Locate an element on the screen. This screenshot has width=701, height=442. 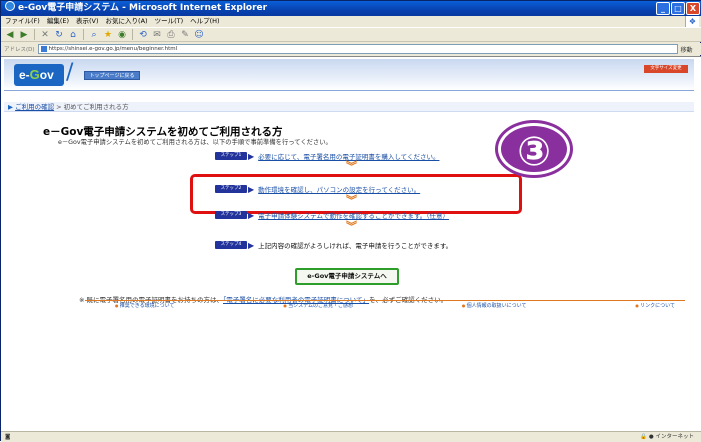
messenger-icon: ☺ is located at coordinates (199, 35).